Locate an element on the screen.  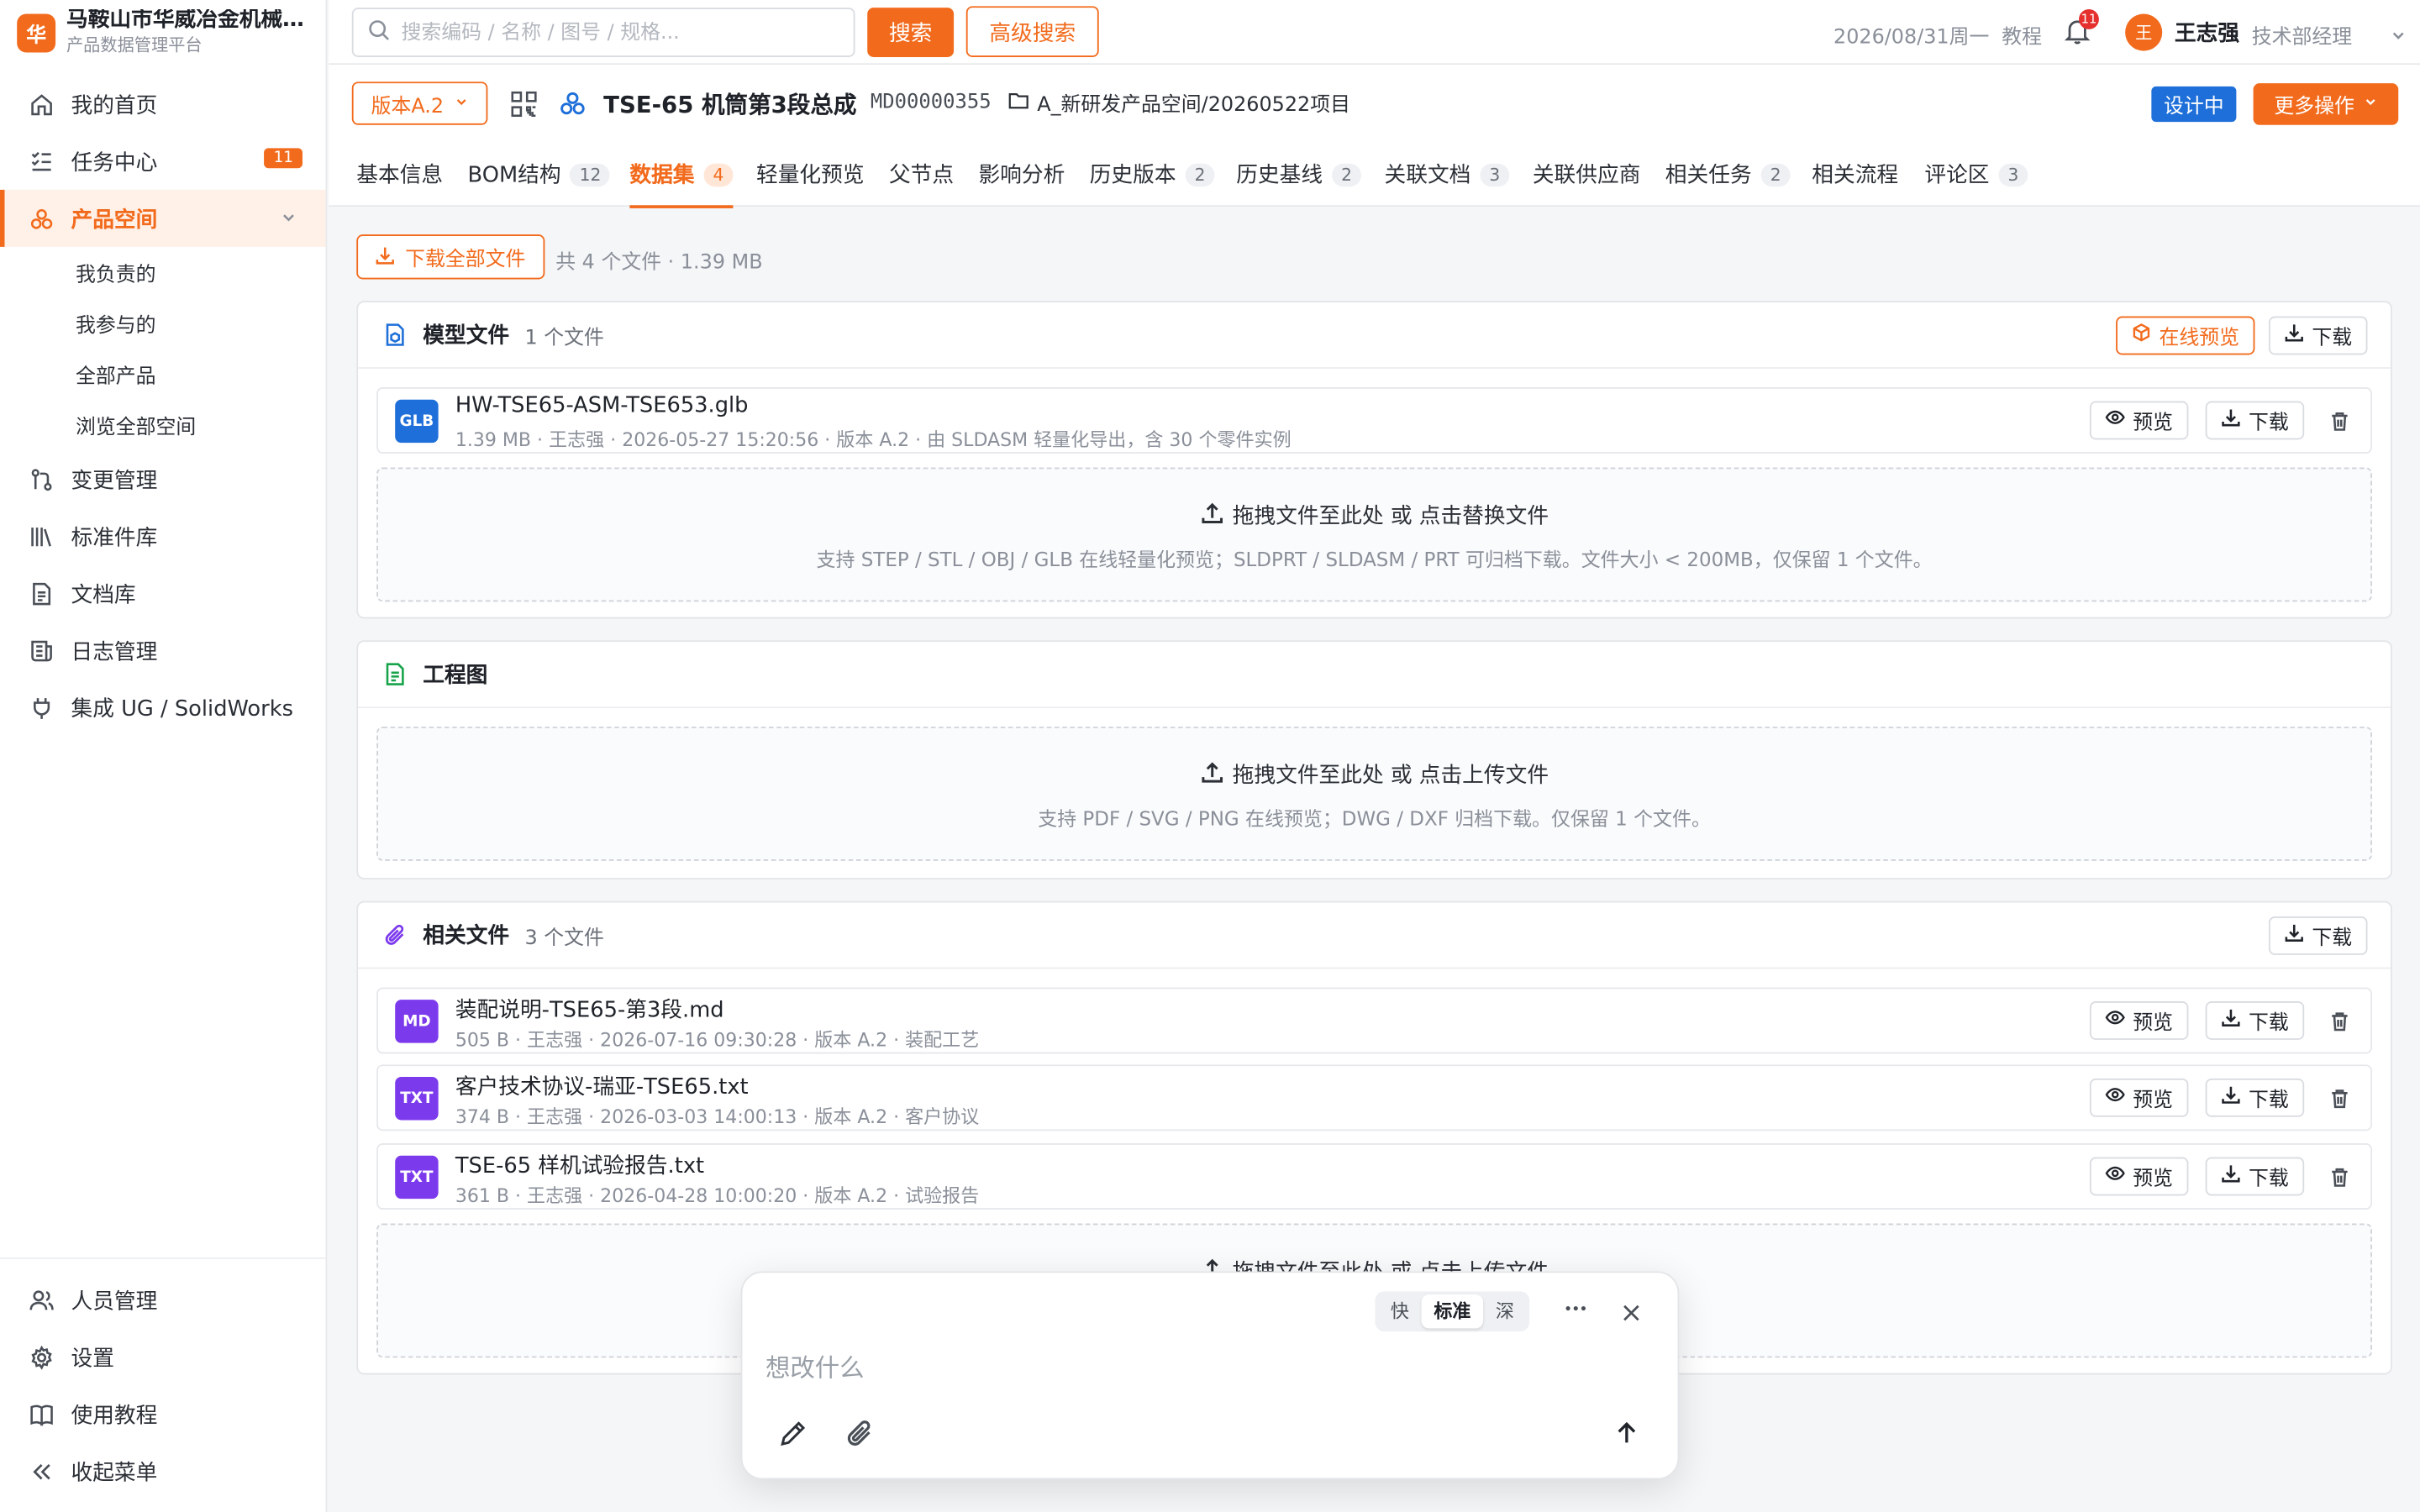
sidebar-item-integration: 集成 UG / SolidWorks is located at coordinates (163, 707).